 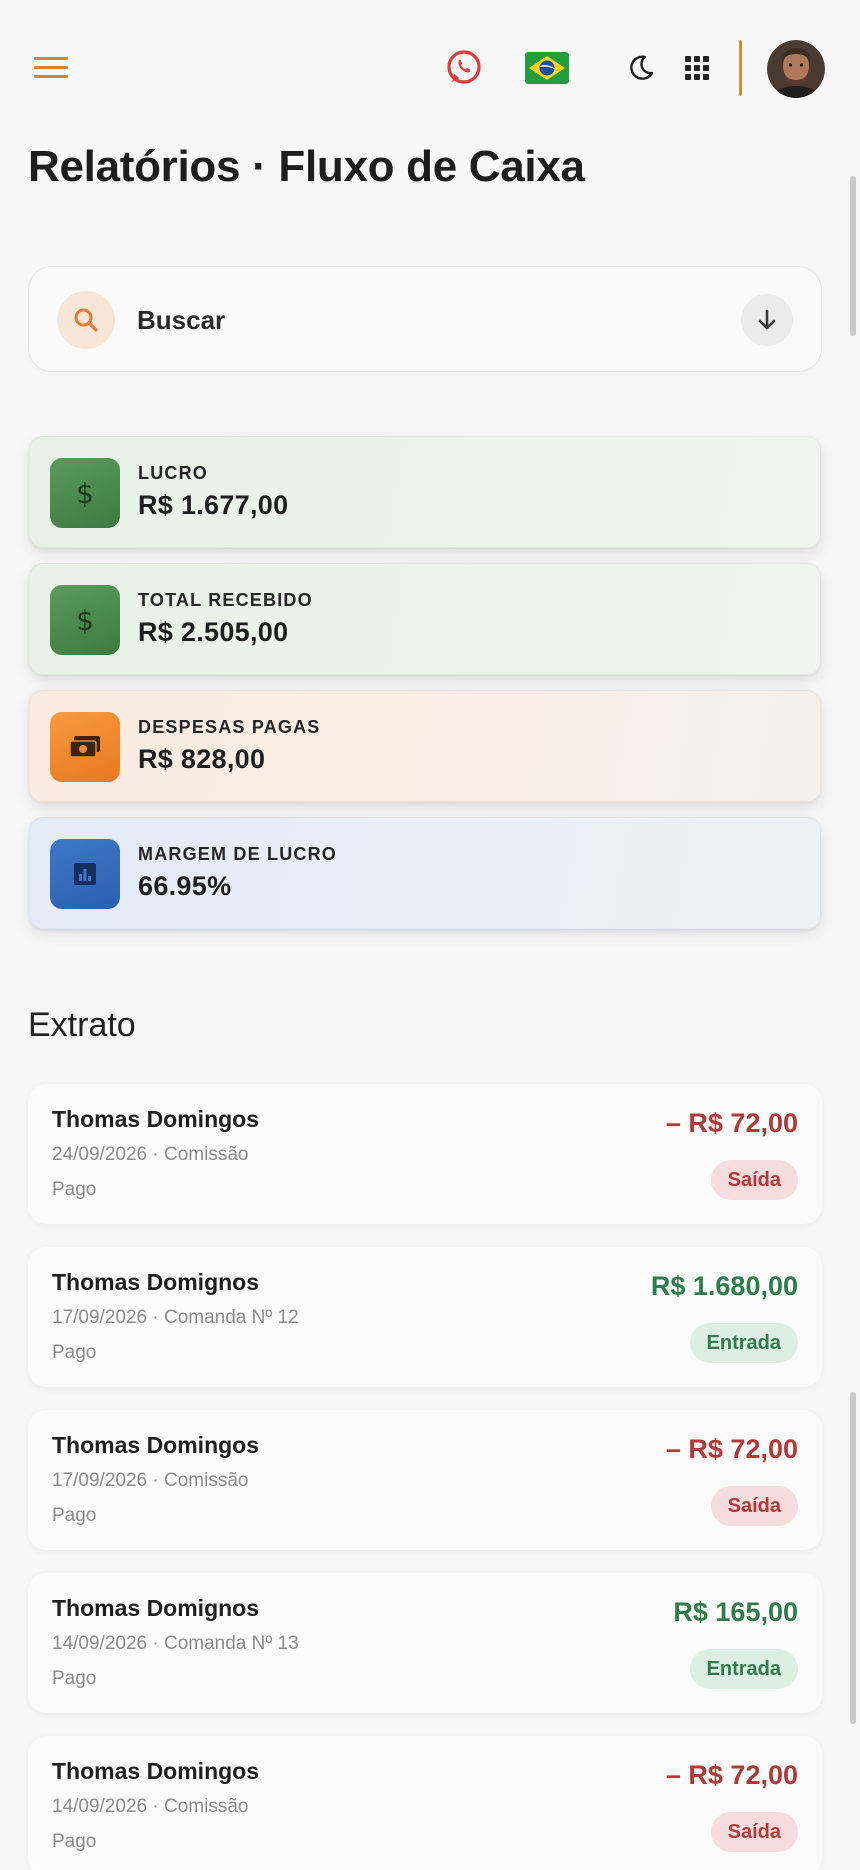 I want to click on statement-title: Extrato, so click(x=82, y=1025).